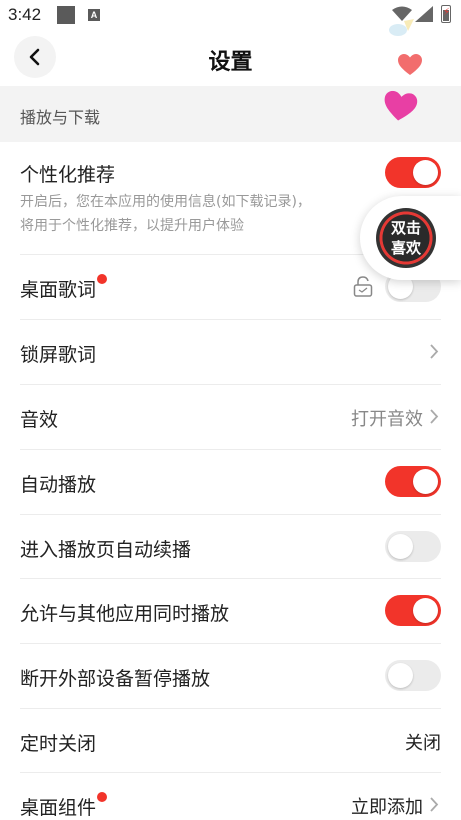 Image resolution: width=461 pixels, height=820 pixels. What do you see at coordinates (230, 352) in the screenshot?
I see `settings-row-lock-lyrics: 锁屏歌词` at bounding box center [230, 352].